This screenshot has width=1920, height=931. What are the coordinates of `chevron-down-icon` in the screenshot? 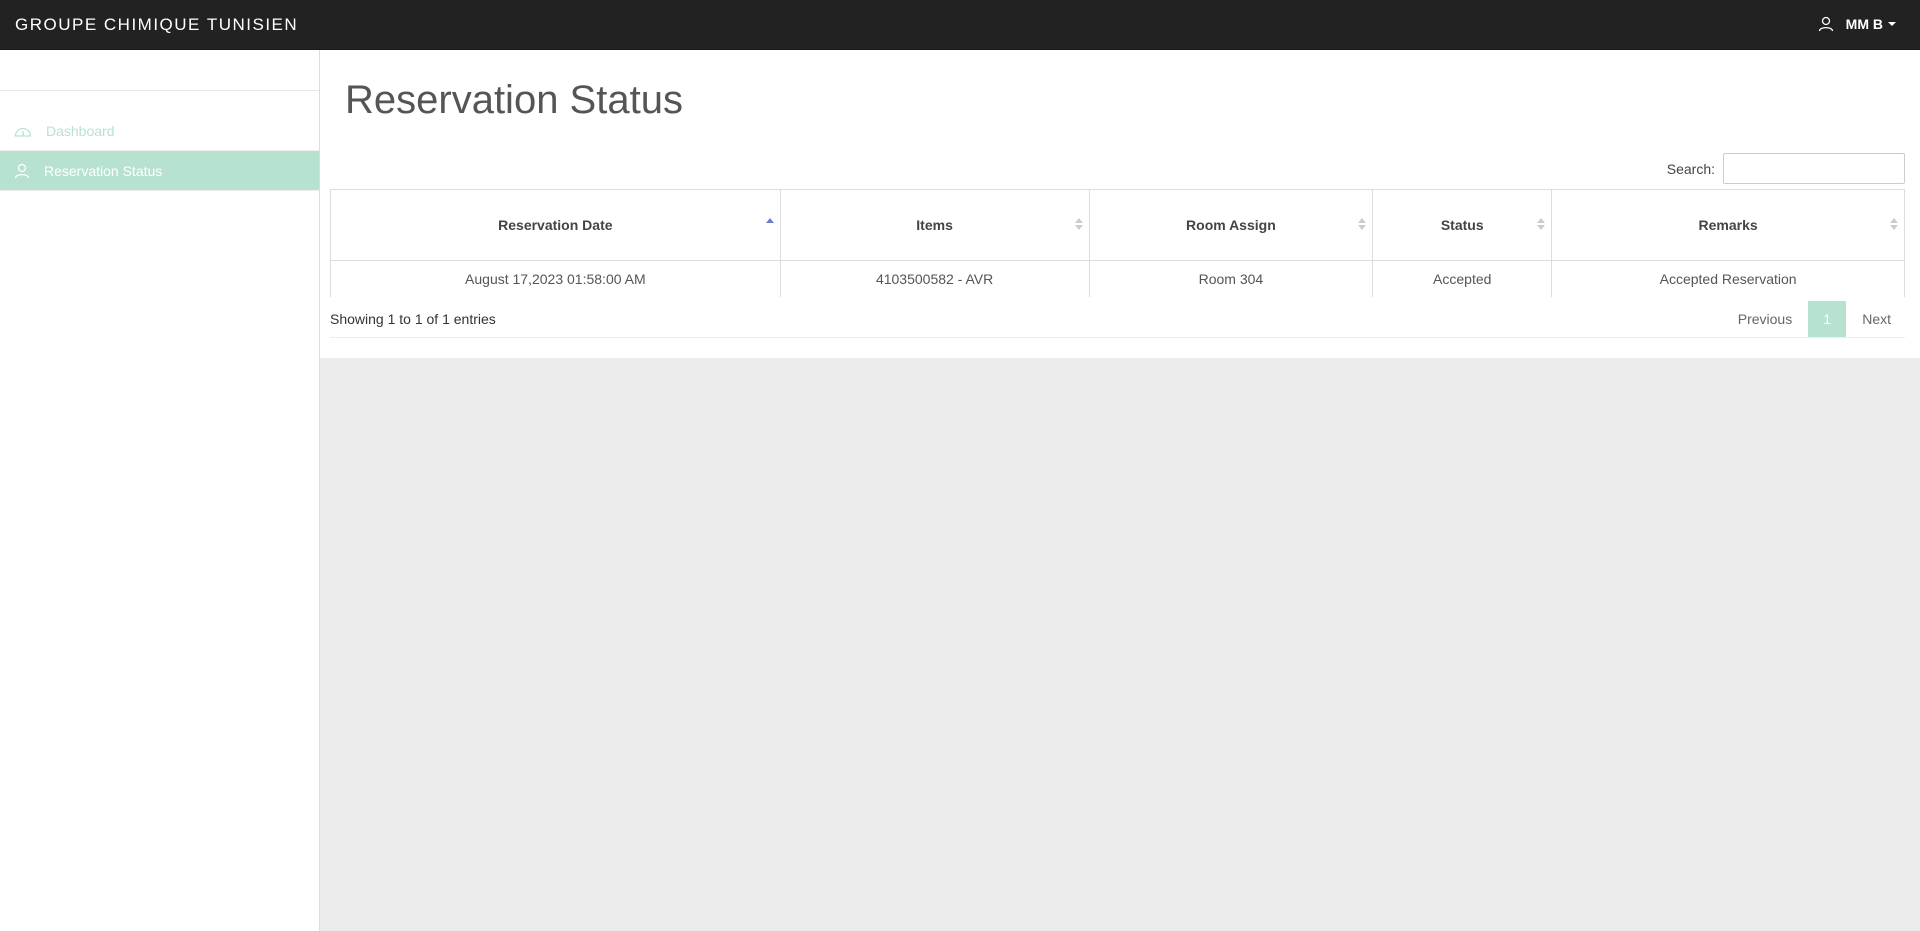 It's located at (1892, 24).